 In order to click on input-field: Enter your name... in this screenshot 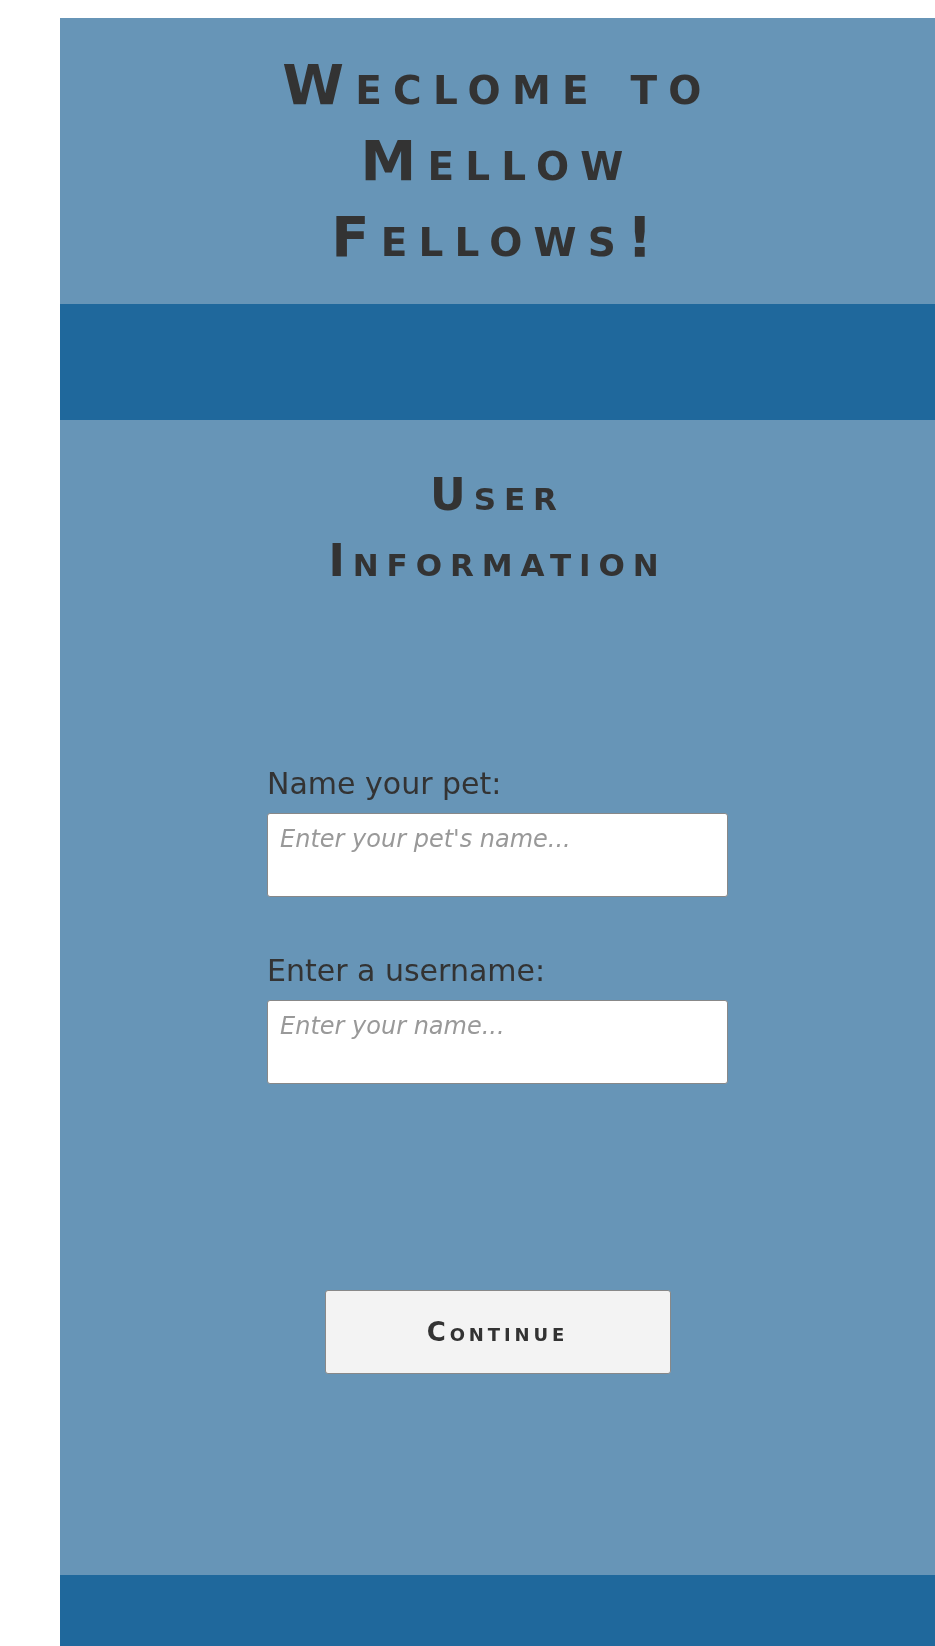, I will do `click(497, 1042)`.